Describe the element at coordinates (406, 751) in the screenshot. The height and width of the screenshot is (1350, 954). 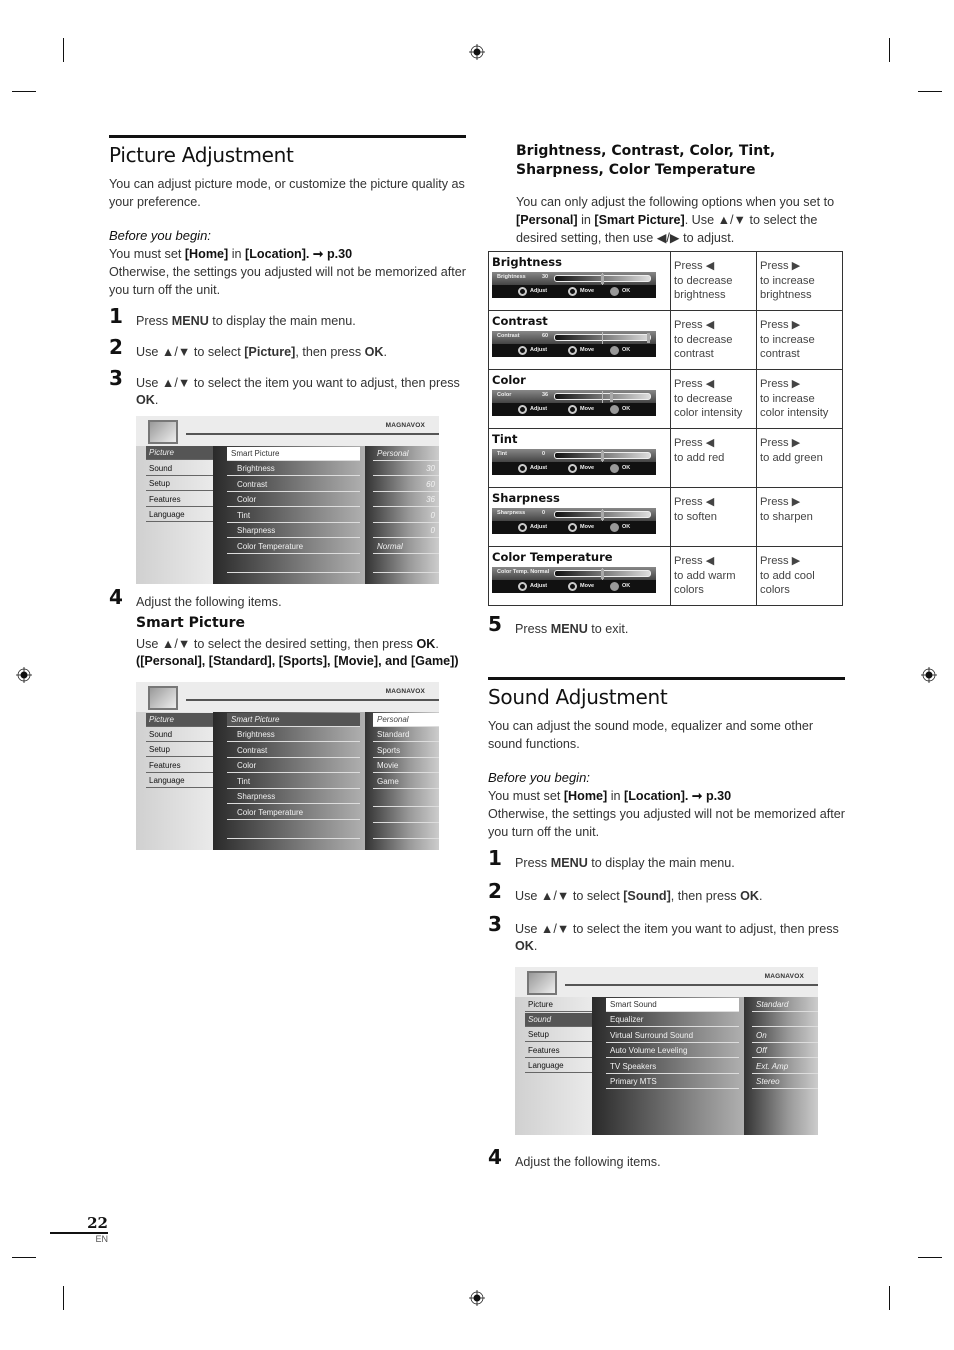
I see `option-sports: Sports` at that location.